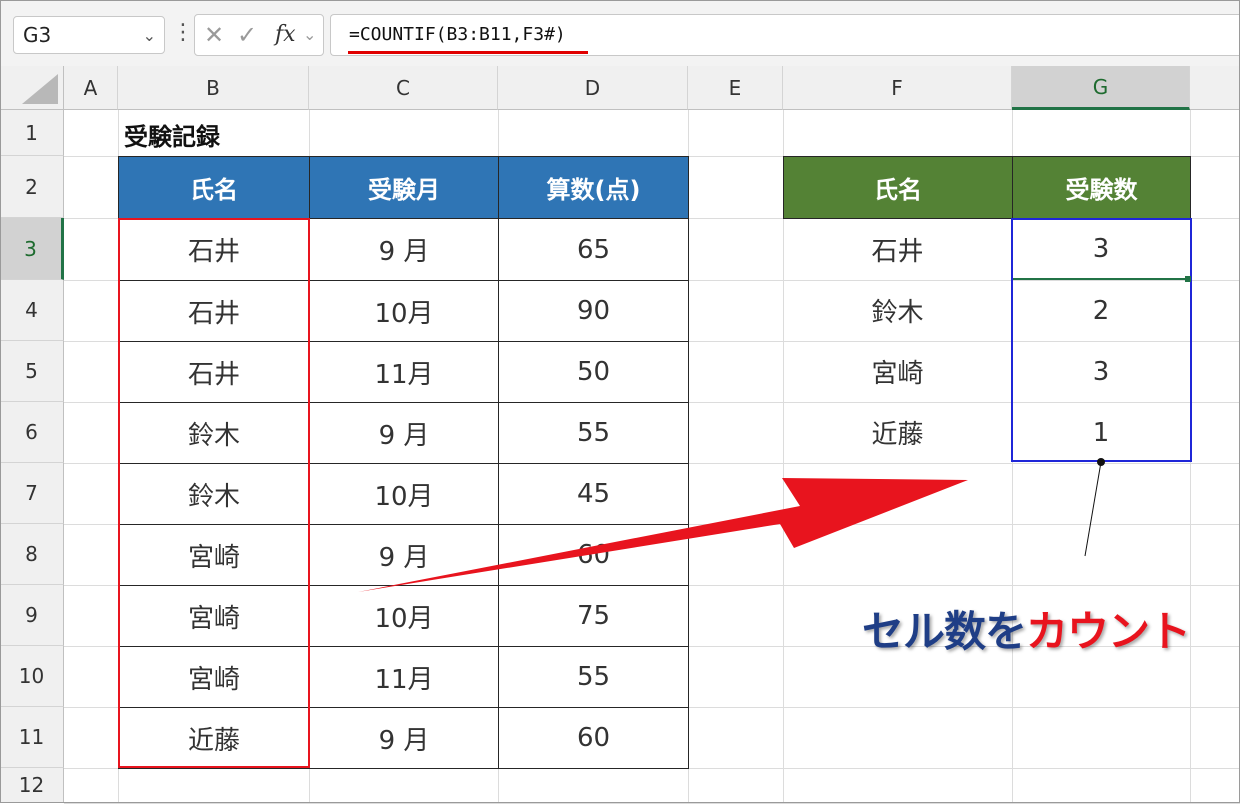 This screenshot has height=804, width=1240. What do you see at coordinates (89, 35) in the screenshot?
I see `name-box: G3 ⌄` at bounding box center [89, 35].